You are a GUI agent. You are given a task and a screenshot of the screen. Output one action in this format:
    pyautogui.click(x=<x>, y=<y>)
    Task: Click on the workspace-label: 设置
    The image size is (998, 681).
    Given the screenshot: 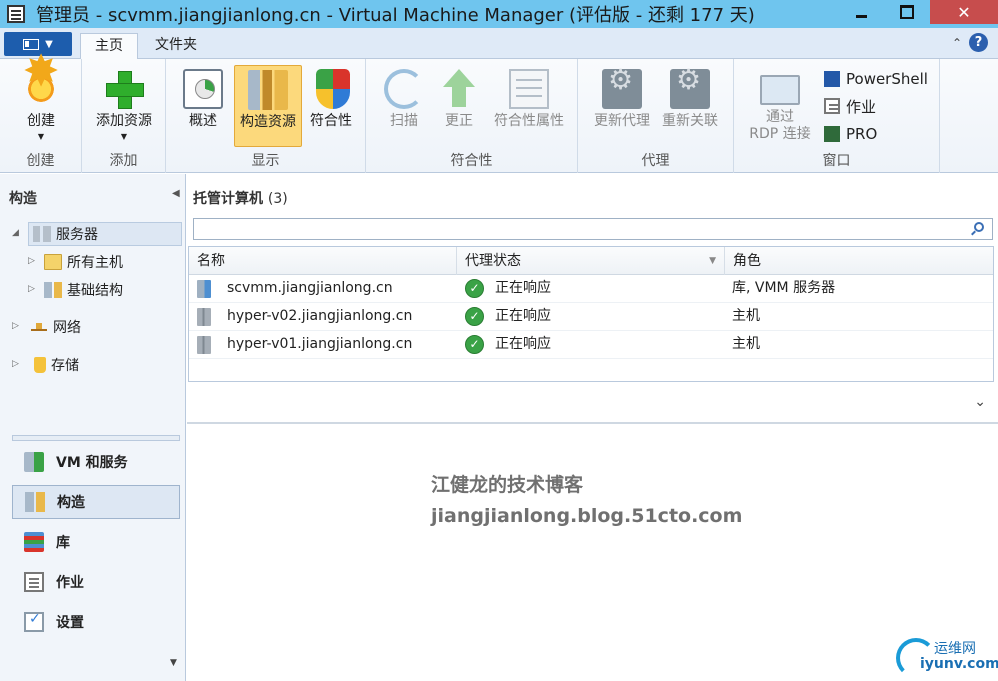 What is the action you would take?
    pyautogui.click(x=70, y=623)
    